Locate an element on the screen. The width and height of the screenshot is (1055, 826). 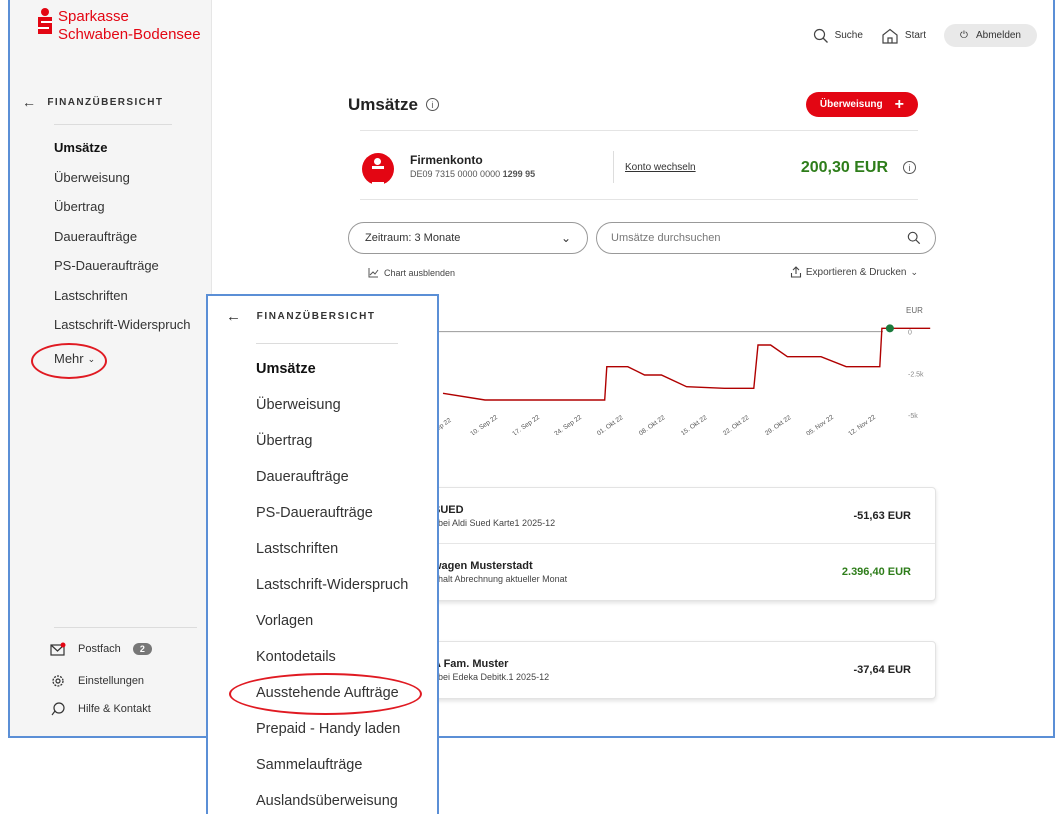
logout-label: Abmelden is located at coordinates (998, 35).